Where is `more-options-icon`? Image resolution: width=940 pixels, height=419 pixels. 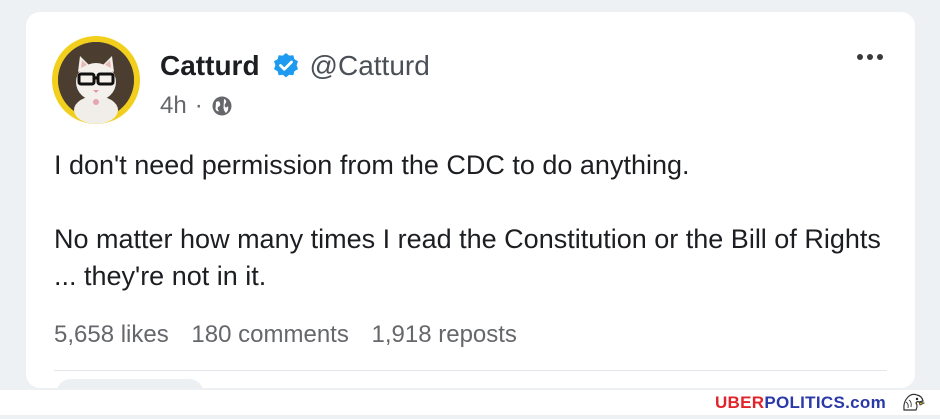
more-options-icon is located at coordinates (870, 57).